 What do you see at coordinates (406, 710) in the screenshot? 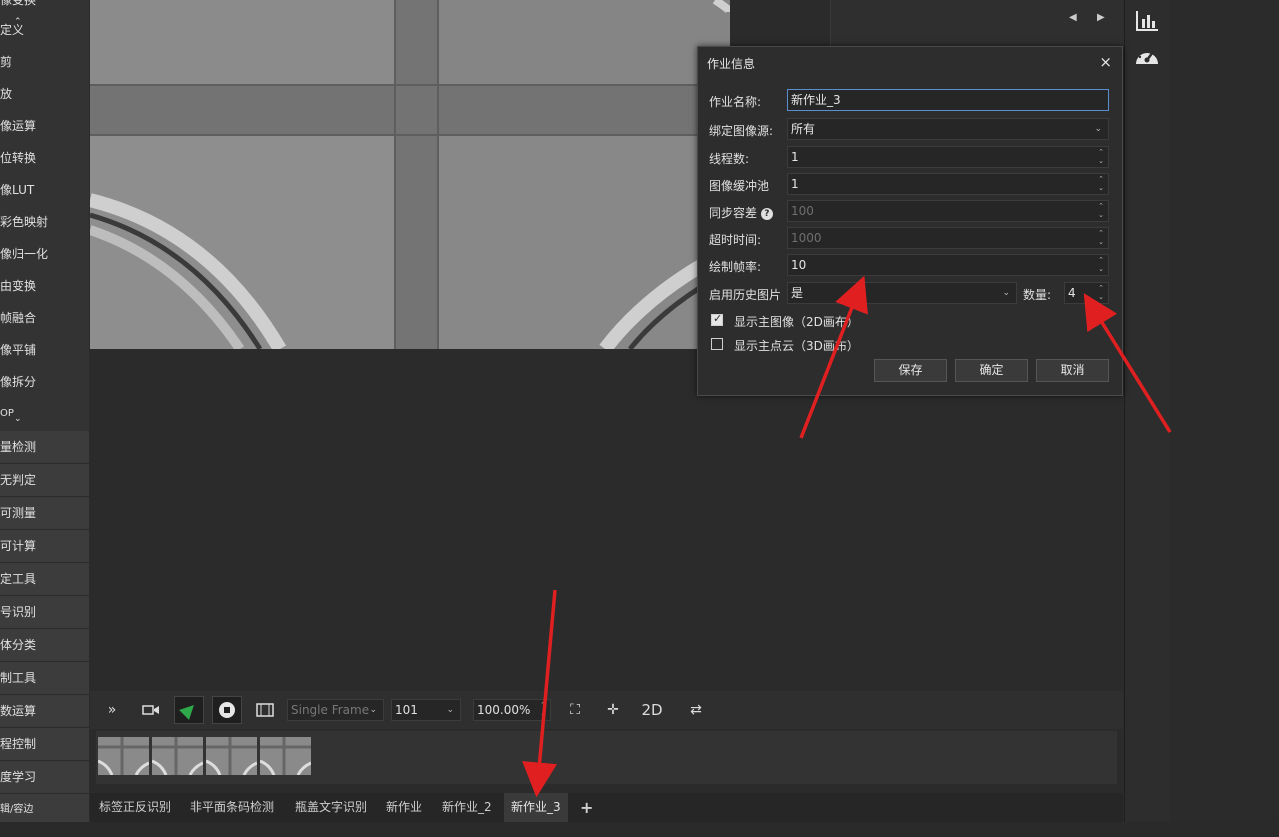
I see `frame-number-value: 101` at bounding box center [406, 710].